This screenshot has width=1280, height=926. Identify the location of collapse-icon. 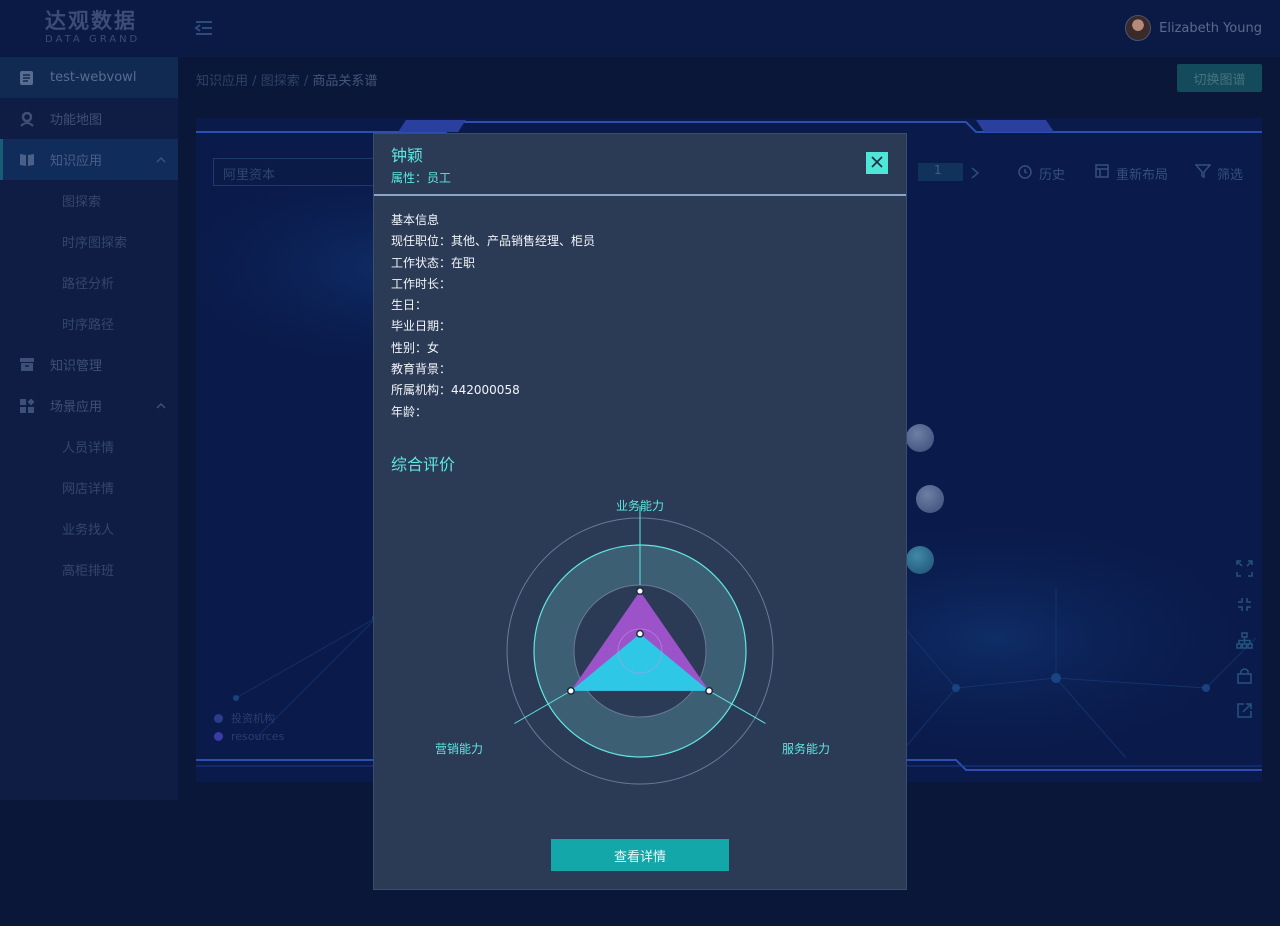
(1244, 604).